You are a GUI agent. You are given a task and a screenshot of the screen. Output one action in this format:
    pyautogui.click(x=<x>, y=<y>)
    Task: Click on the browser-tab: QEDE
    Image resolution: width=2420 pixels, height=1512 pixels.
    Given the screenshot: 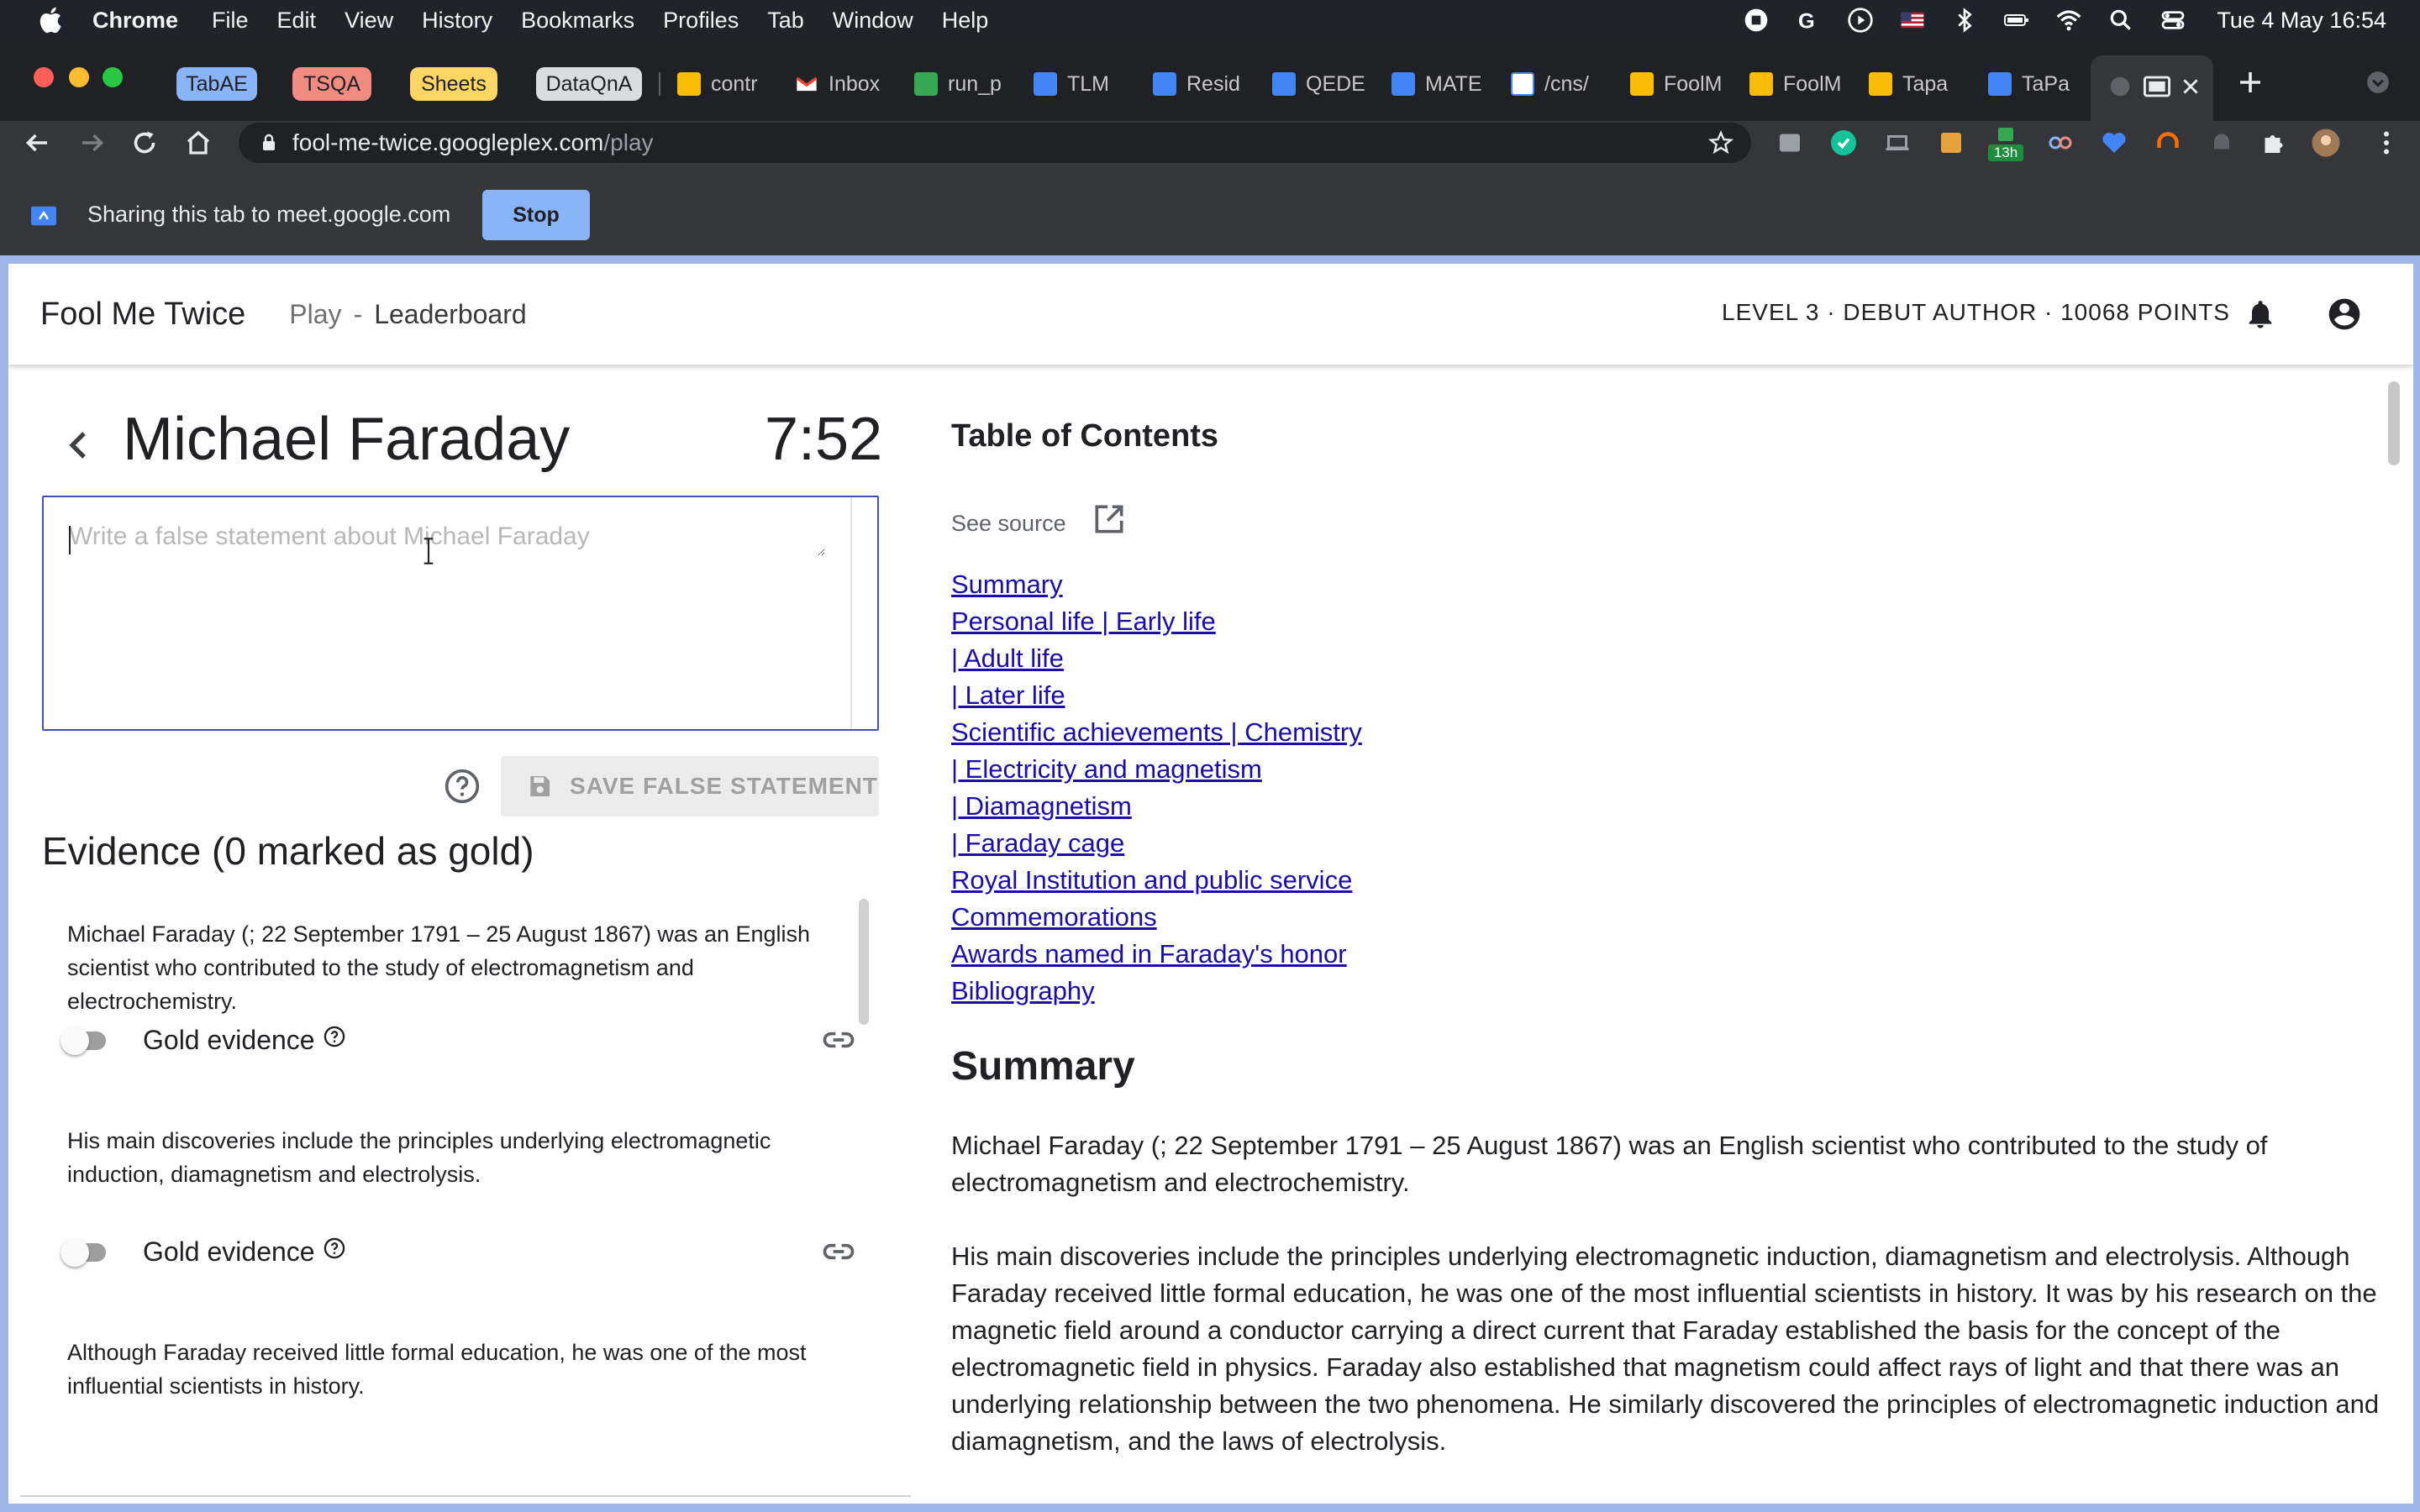 What is the action you would take?
    pyautogui.click(x=1317, y=84)
    